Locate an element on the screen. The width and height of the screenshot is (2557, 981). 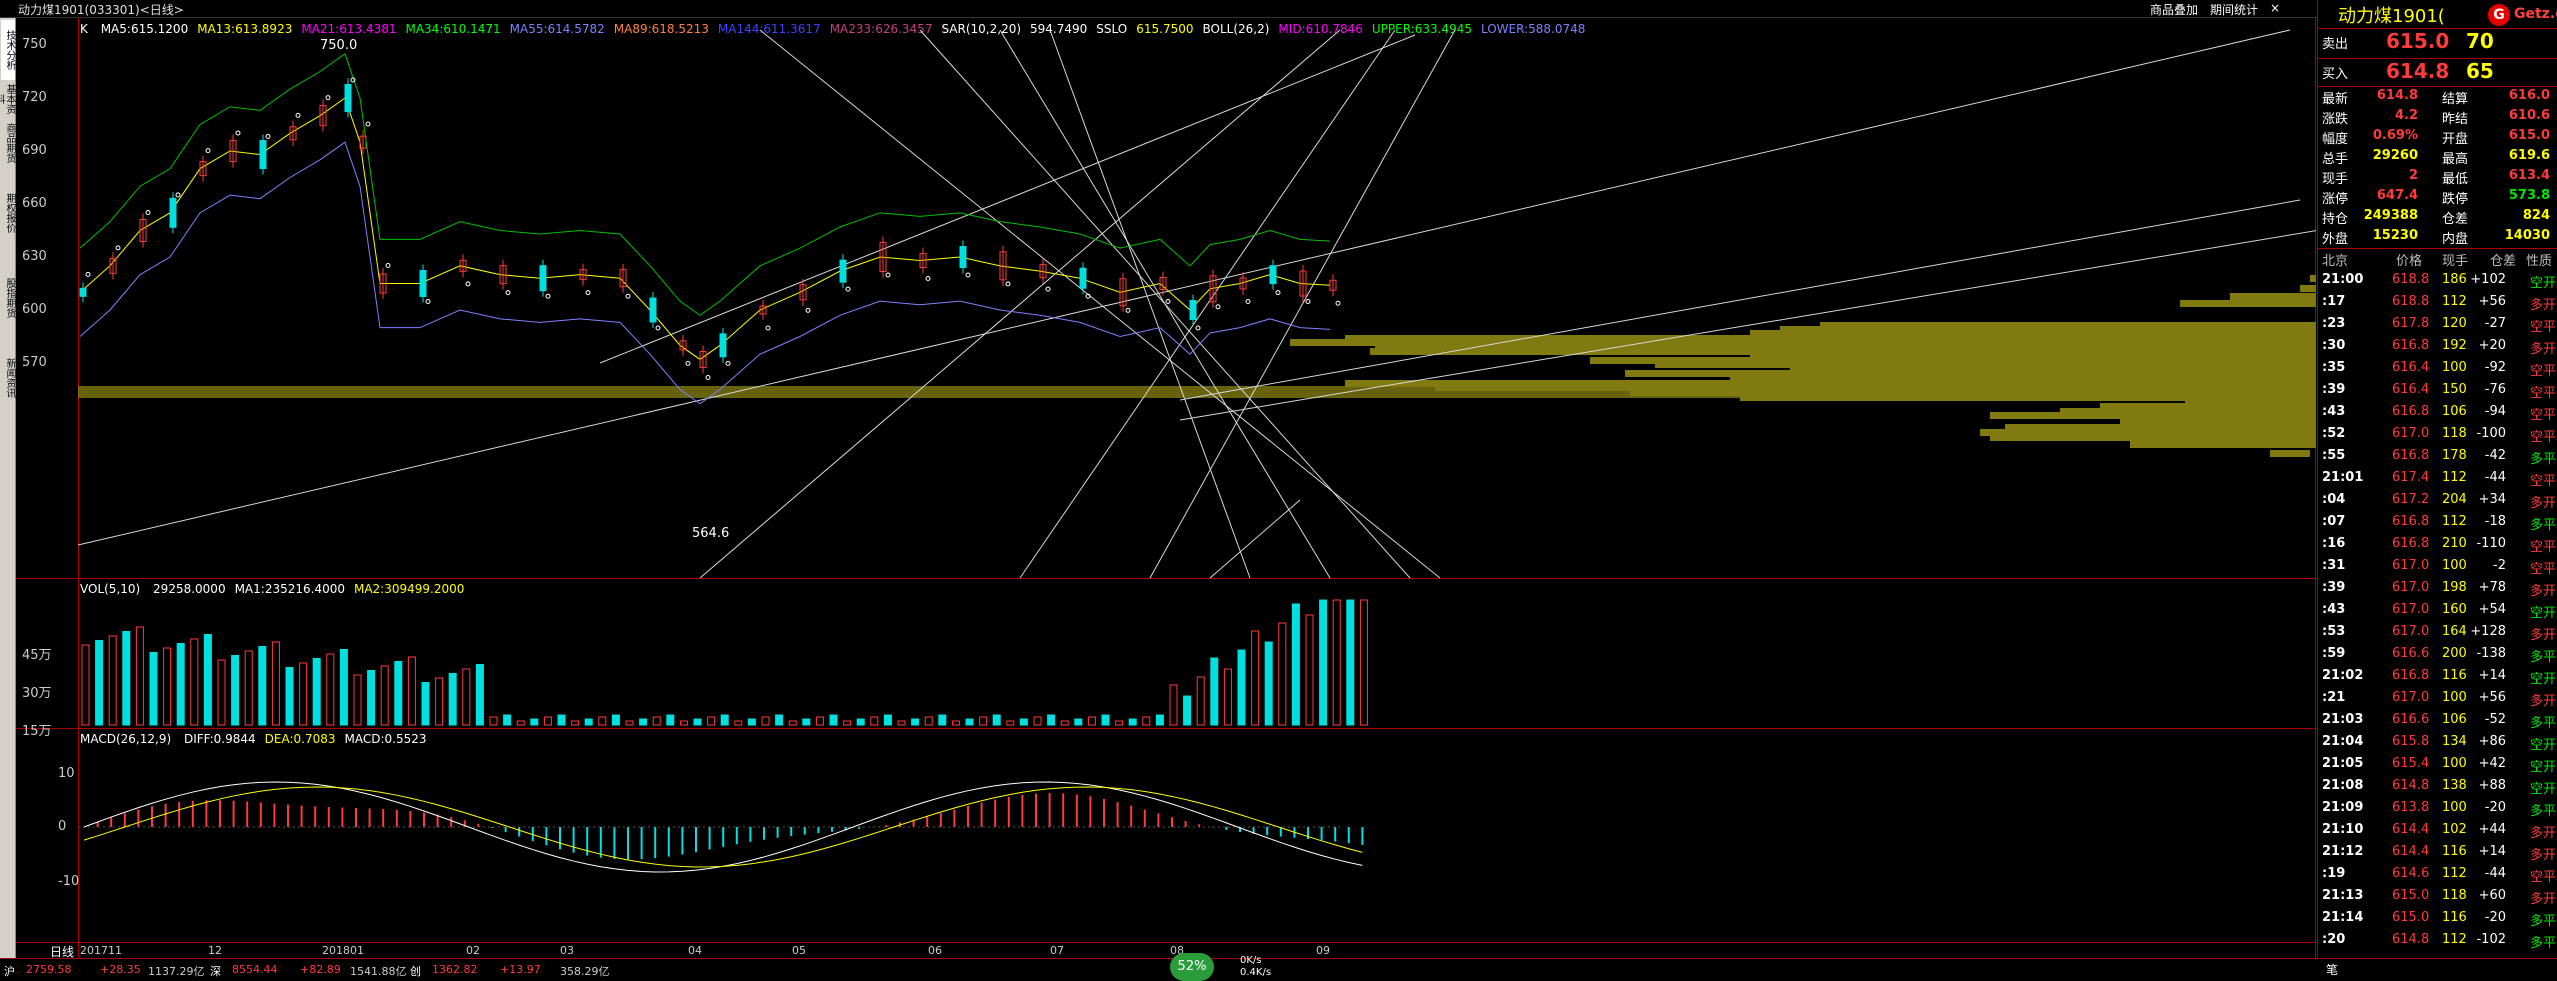
macd-y-tick: -10 is located at coordinates (69, 881).